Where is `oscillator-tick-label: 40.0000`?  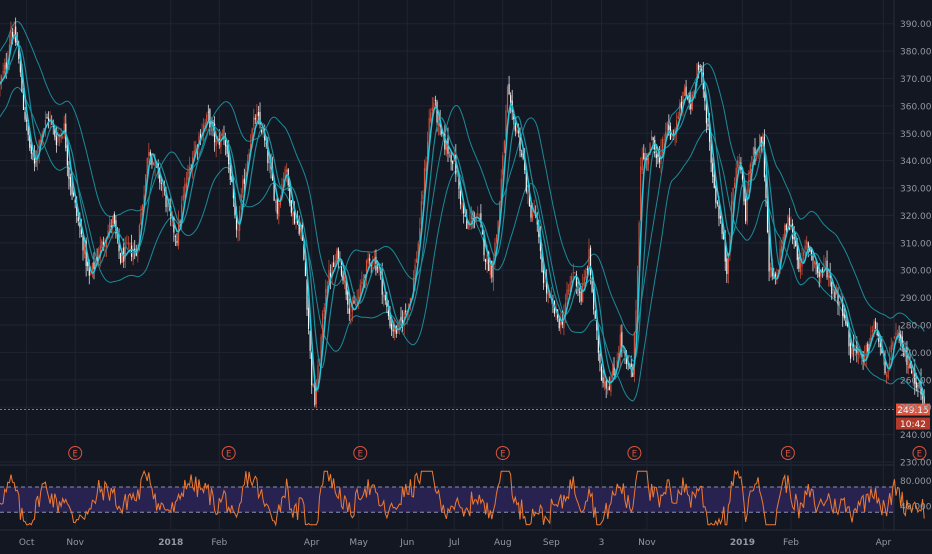 oscillator-tick-label: 40.0000 is located at coordinates (916, 507).